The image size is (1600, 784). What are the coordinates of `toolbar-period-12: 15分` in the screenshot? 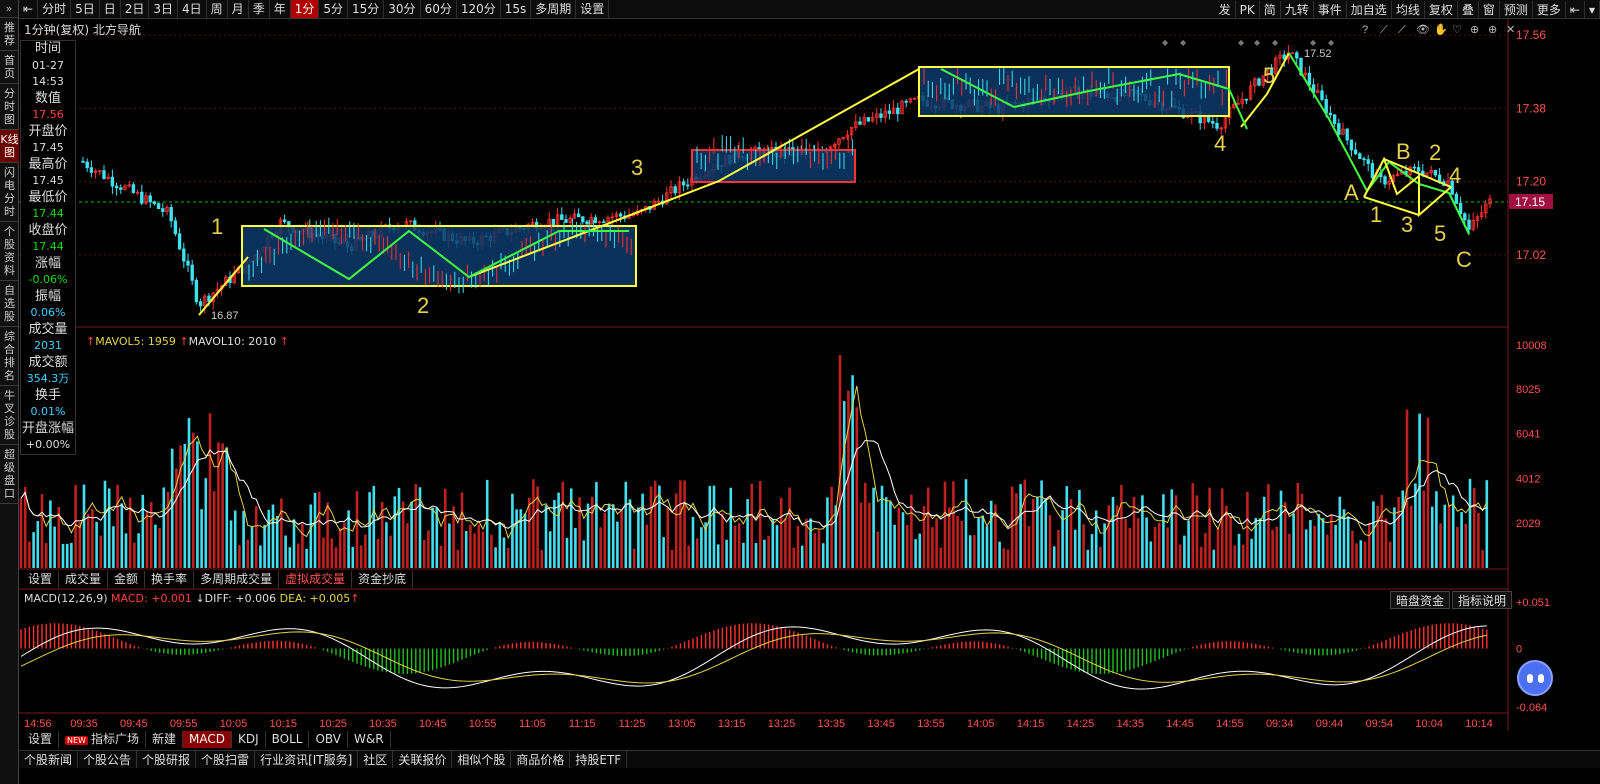 It's located at (366, 9).